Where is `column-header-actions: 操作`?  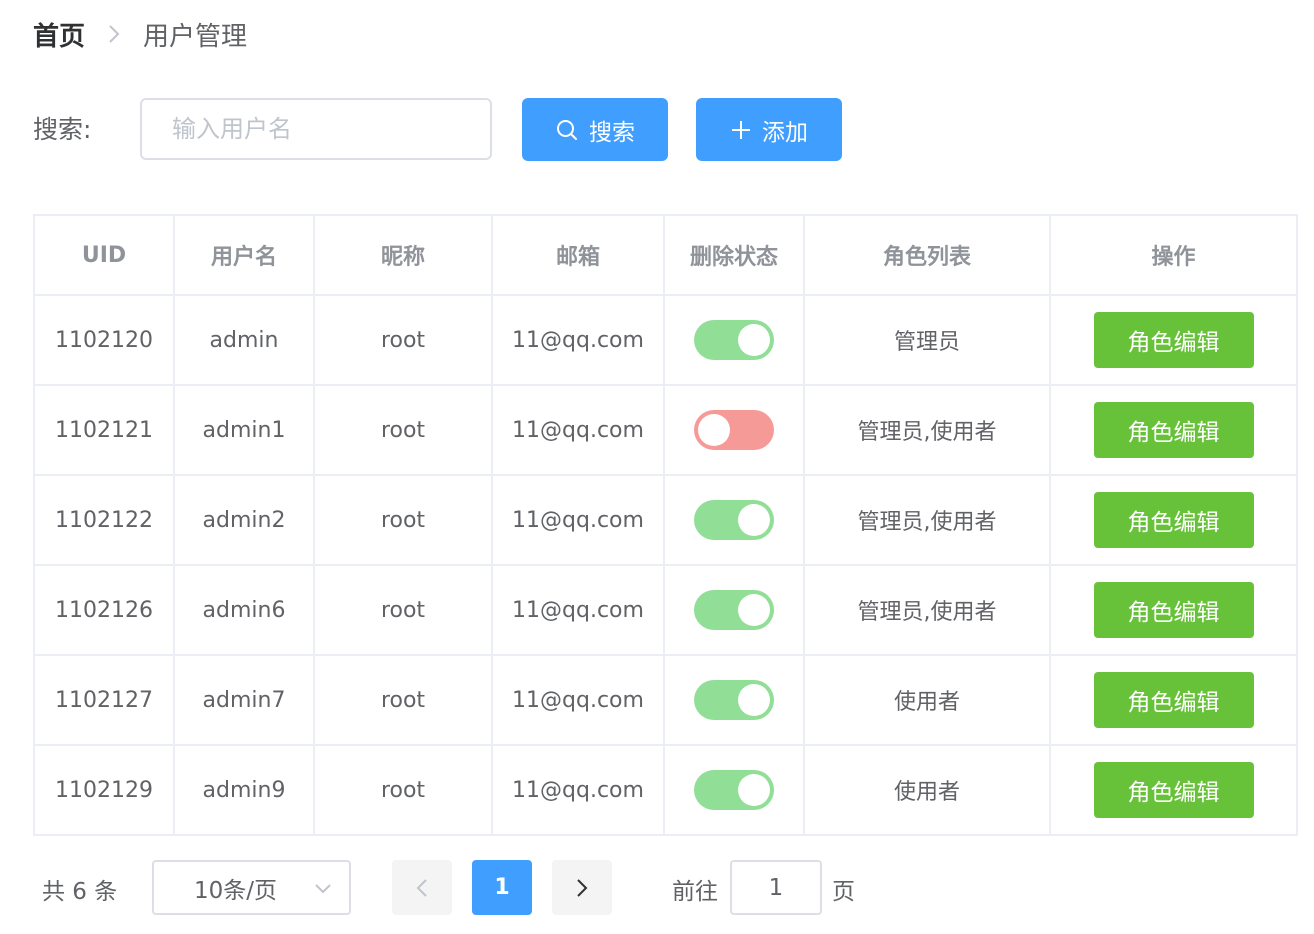 column-header-actions: 操作 is located at coordinates (1173, 255).